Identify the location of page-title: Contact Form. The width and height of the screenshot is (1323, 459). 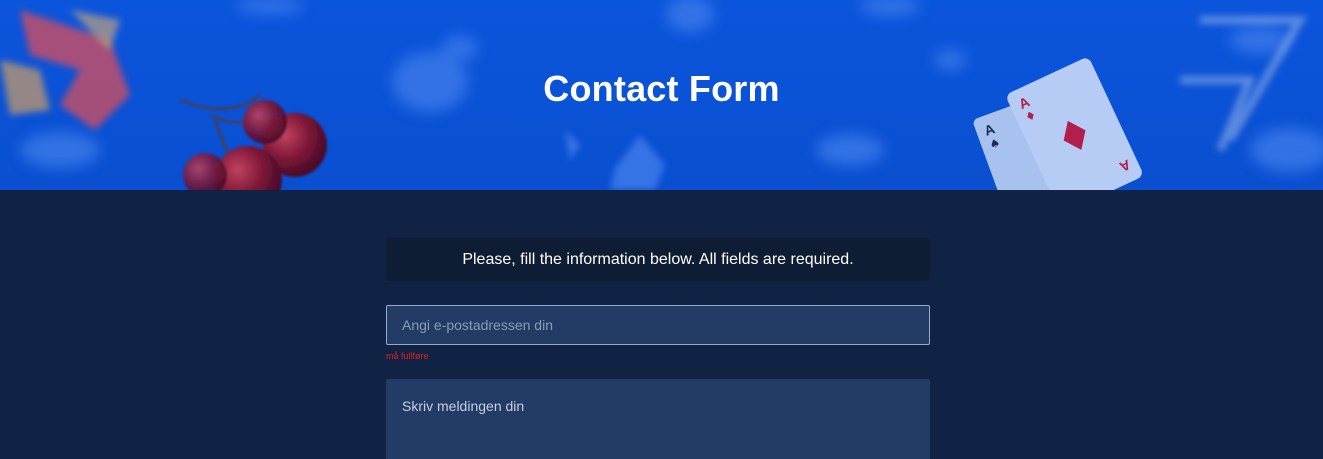
(661, 88).